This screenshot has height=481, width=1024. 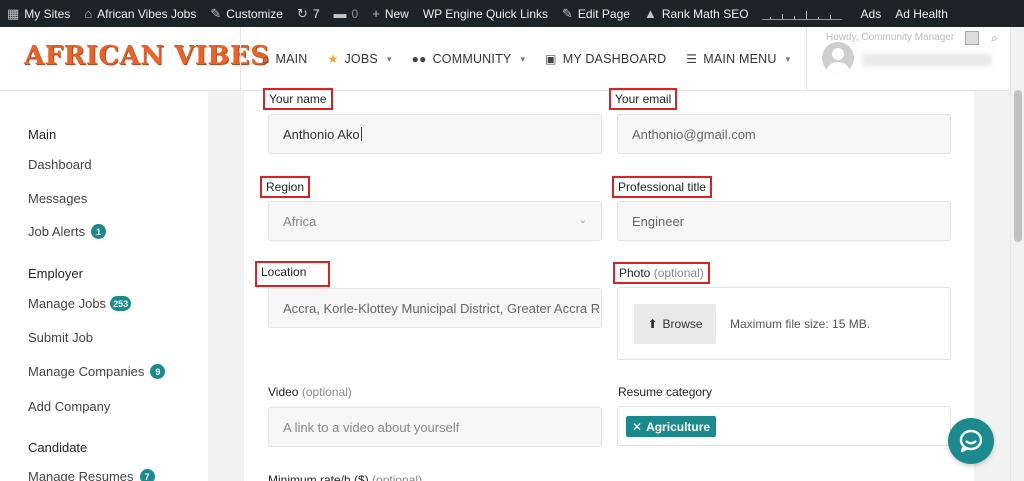 I want to click on chat-button, so click(x=971, y=441).